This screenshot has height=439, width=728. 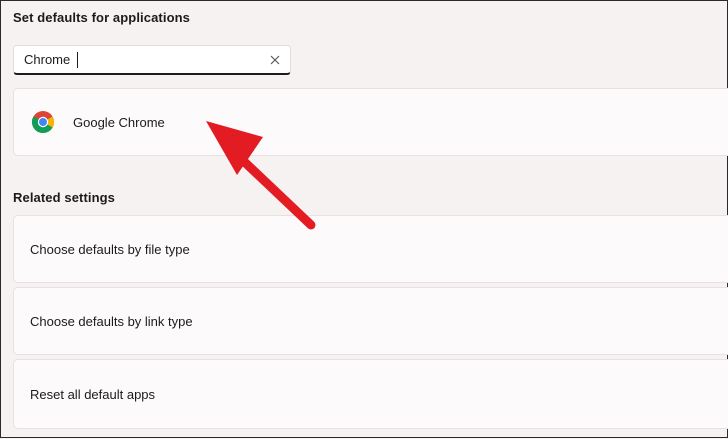 I want to click on related-settings-title: Related settings, so click(x=64, y=197).